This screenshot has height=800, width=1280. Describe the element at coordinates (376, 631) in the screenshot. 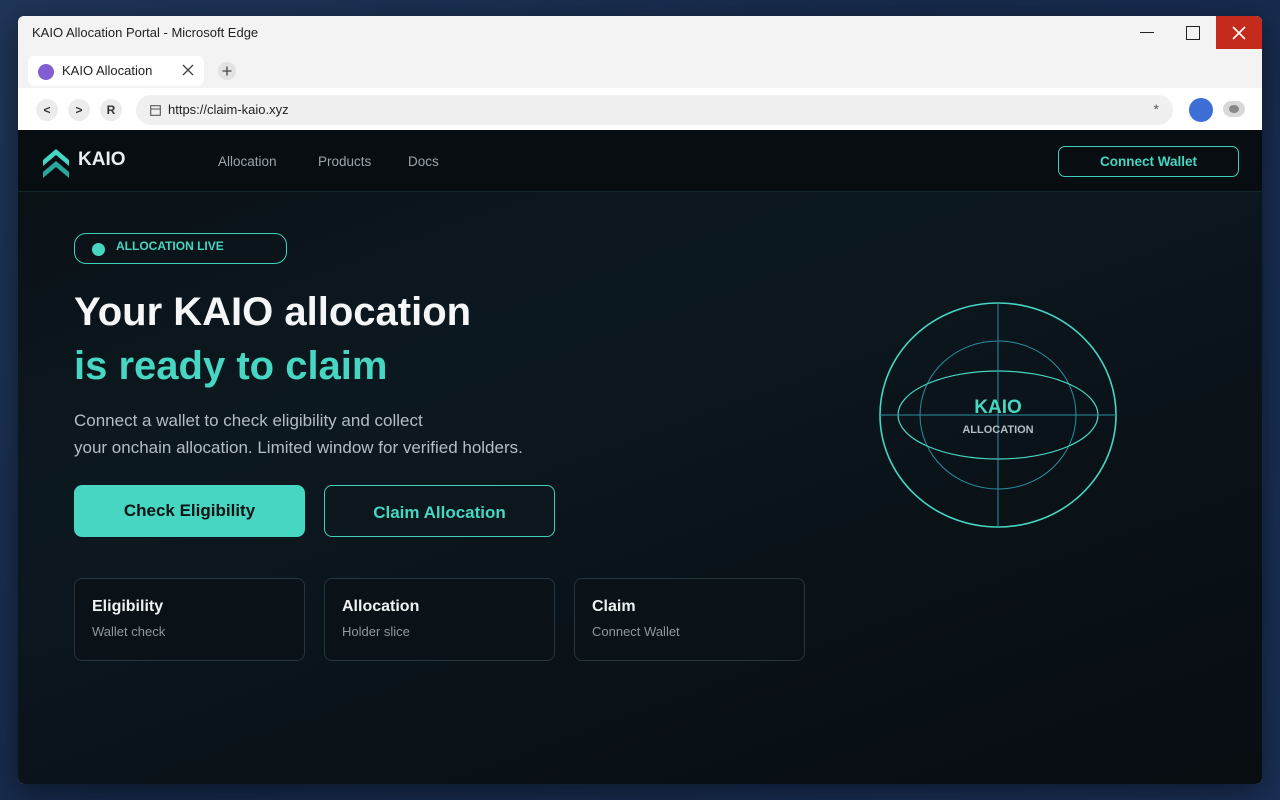

I see `card-subtitle: Holder slice` at that location.